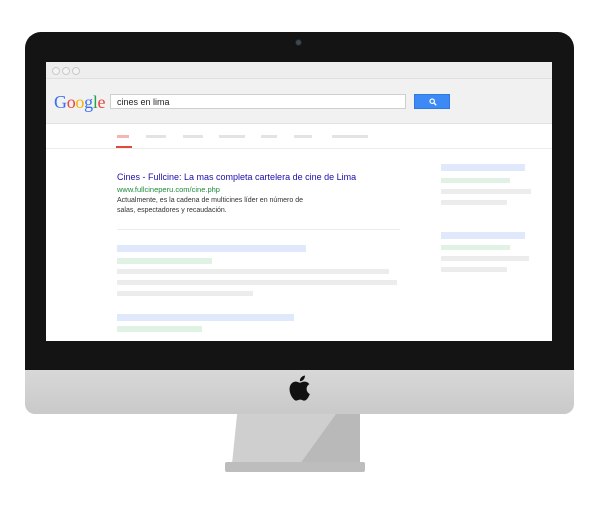 This screenshot has height=514, width=600. What do you see at coordinates (295, 467) in the screenshot?
I see `monitor-foot` at bounding box center [295, 467].